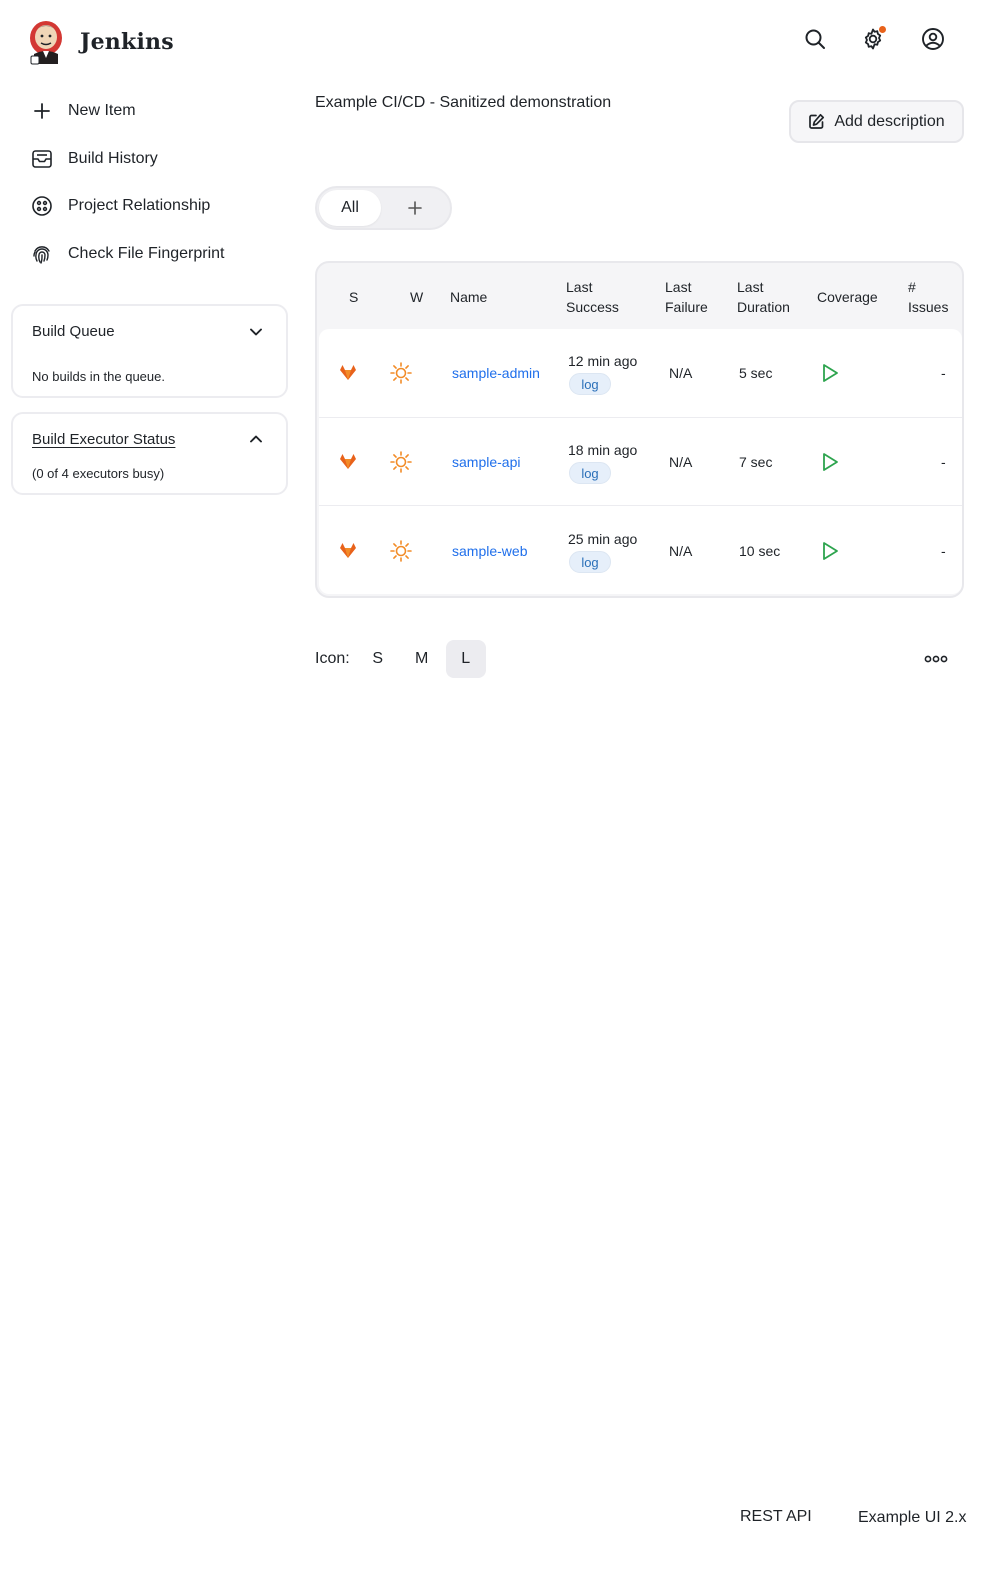 The height and width of the screenshot is (1574, 999). What do you see at coordinates (73, 331) in the screenshot?
I see `build-queue-title: Build Queue` at bounding box center [73, 331].